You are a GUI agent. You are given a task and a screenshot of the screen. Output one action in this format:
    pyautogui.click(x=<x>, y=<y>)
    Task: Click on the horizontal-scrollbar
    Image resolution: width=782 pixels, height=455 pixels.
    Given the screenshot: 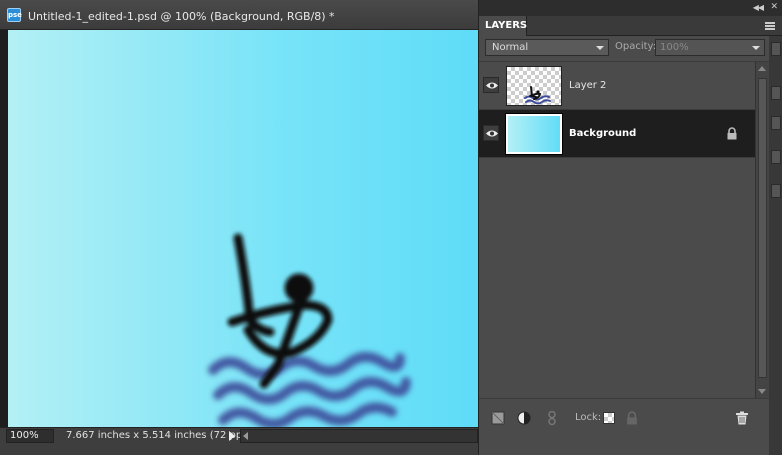 What is the action you would take?
    pyautogui.click(x=359, y=436)
    